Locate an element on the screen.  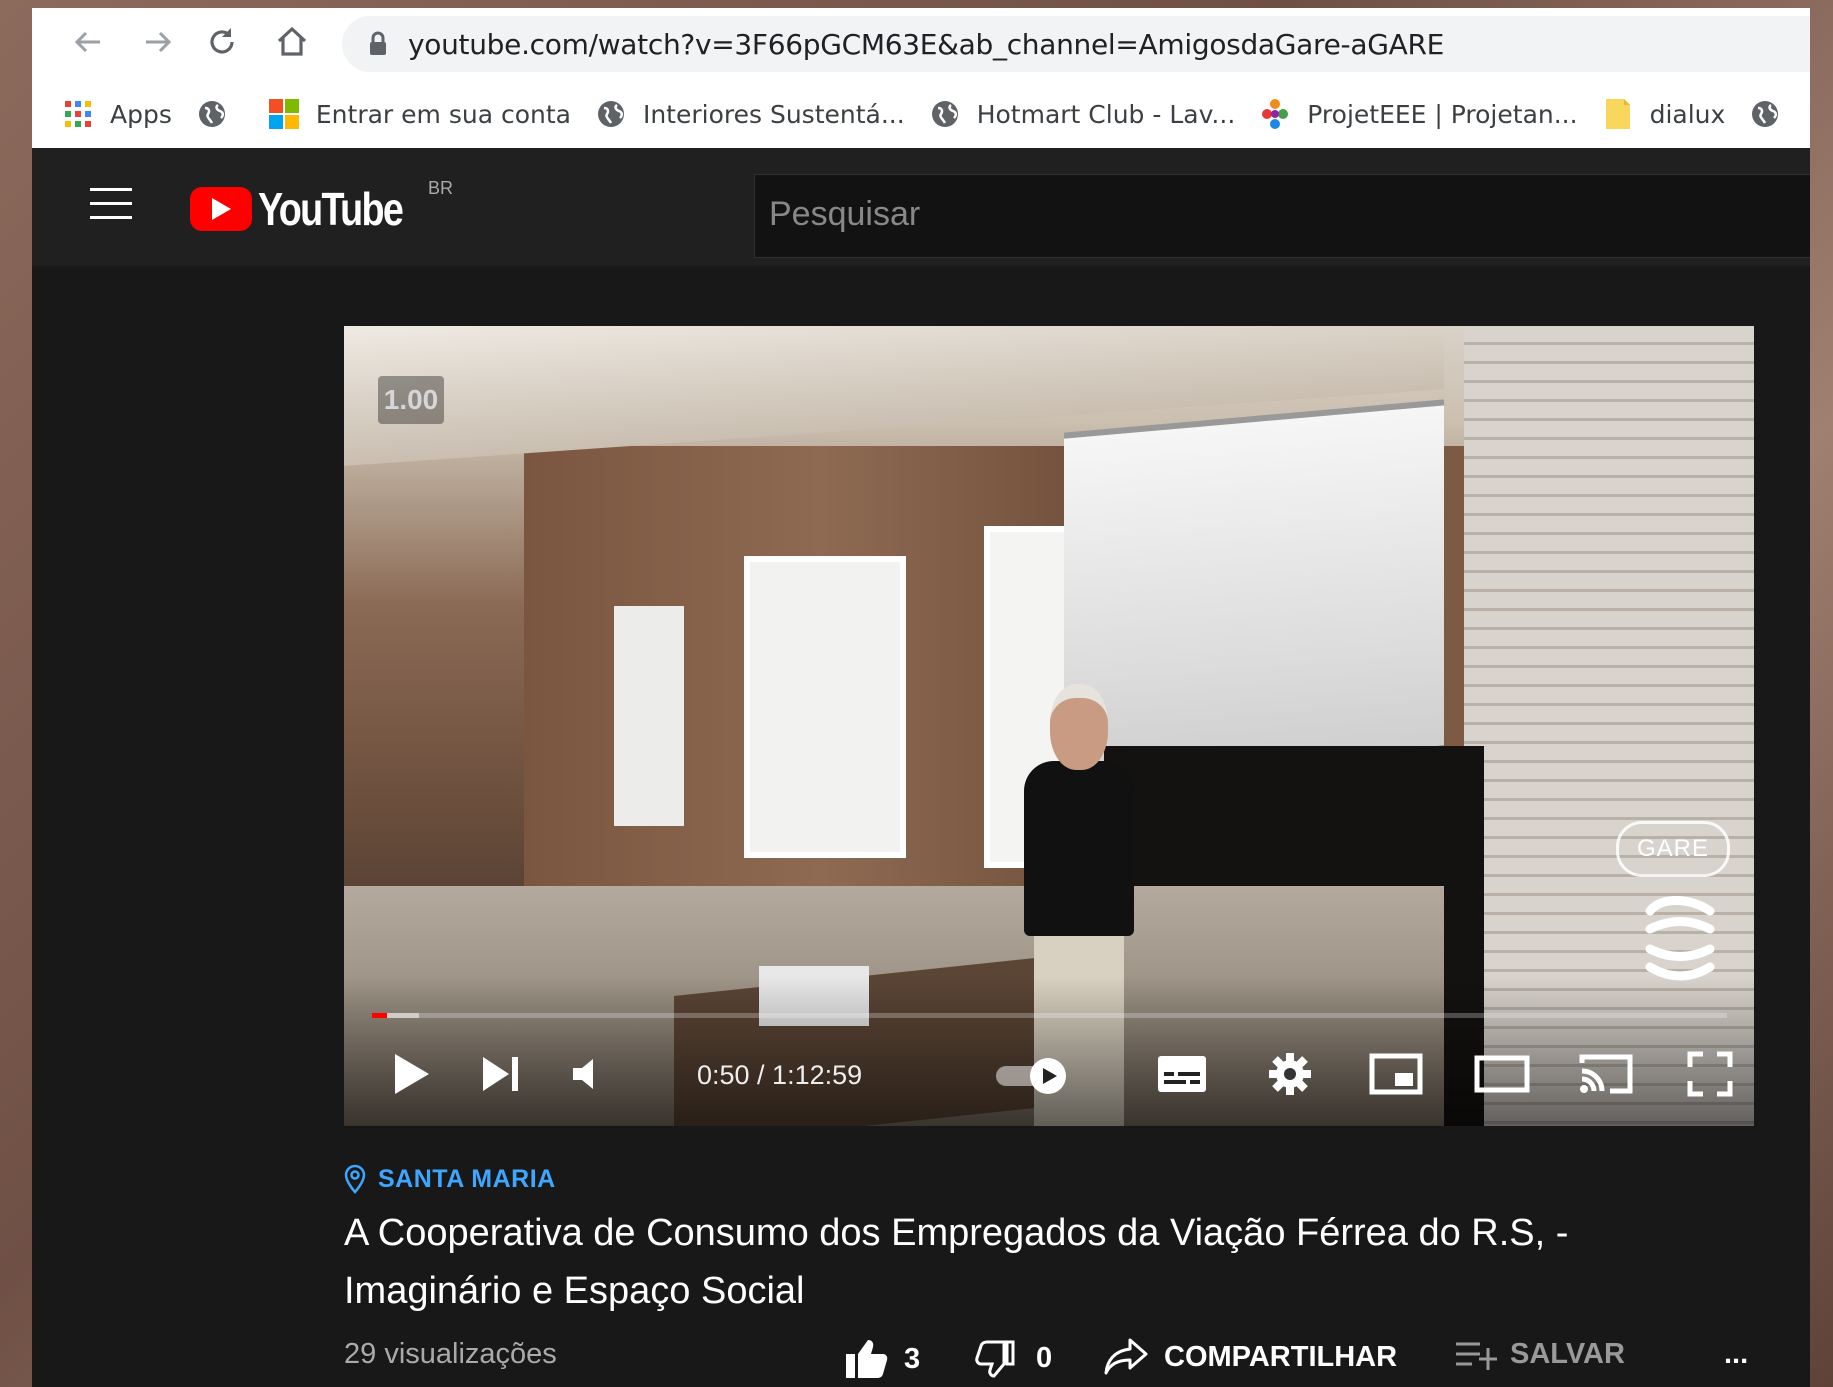
gear-icon is located at coordinates (1290, 1074).